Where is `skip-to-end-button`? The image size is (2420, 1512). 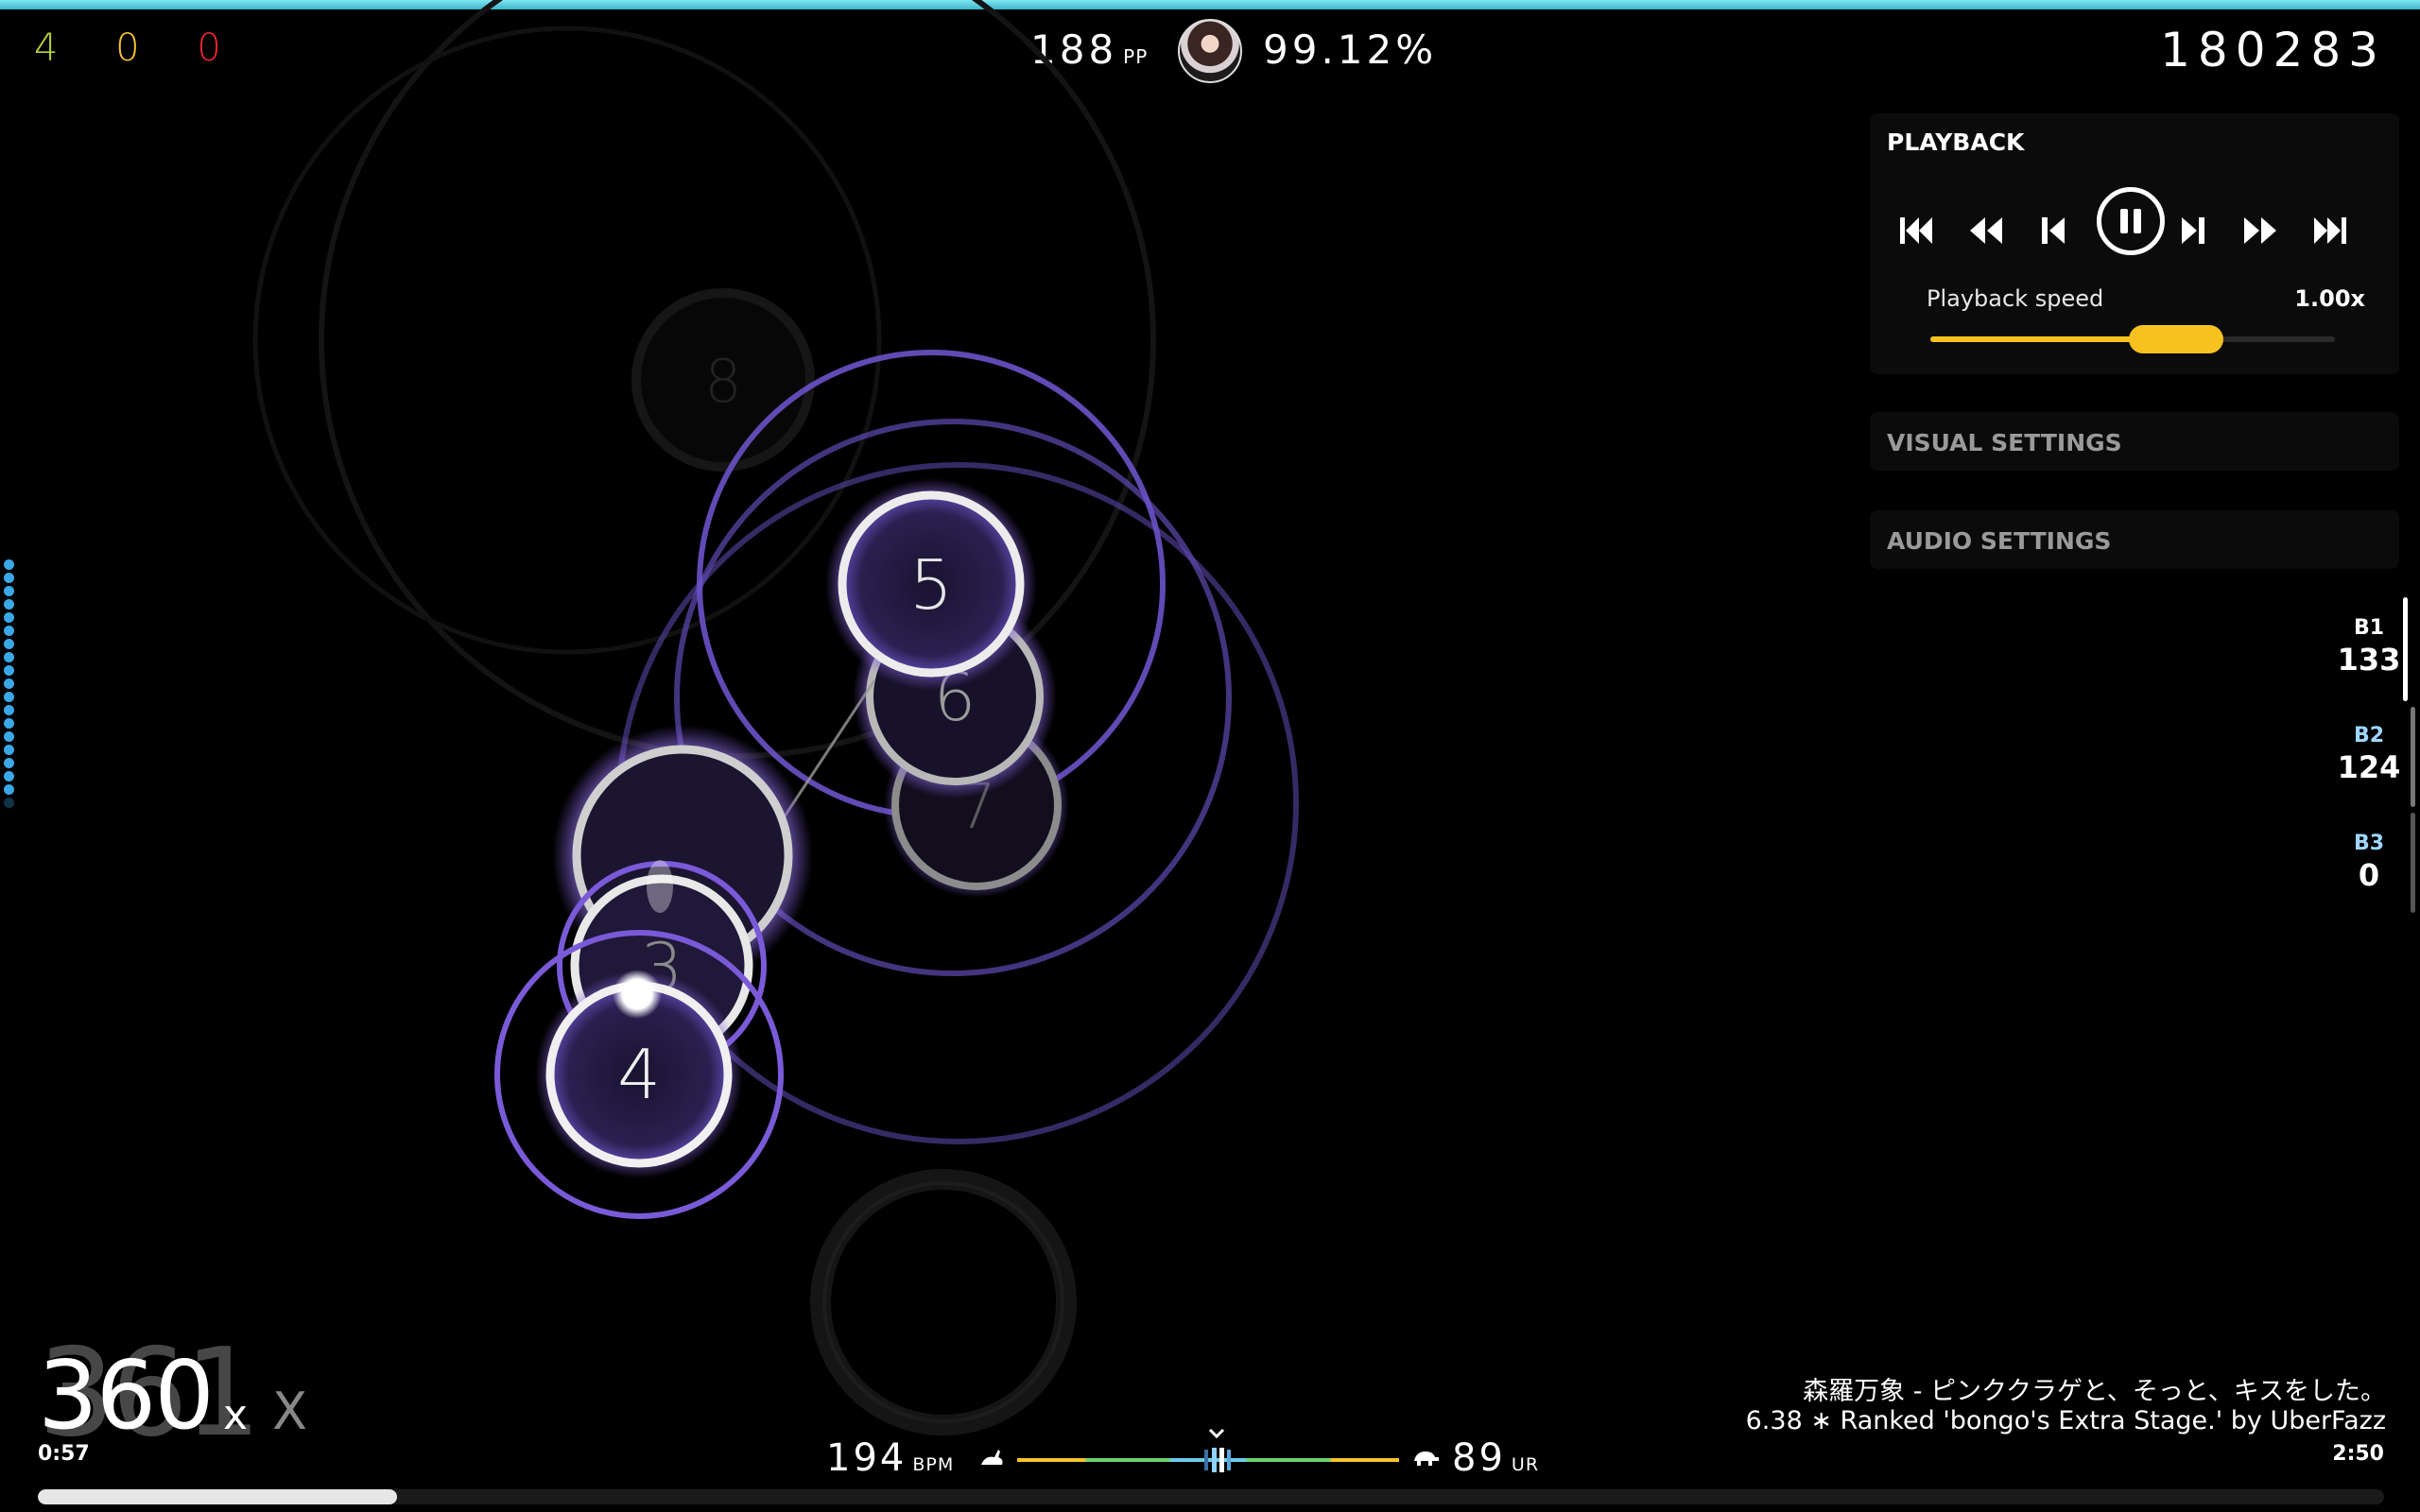
skip-to-end-button is located at coordinates (2329, 230).